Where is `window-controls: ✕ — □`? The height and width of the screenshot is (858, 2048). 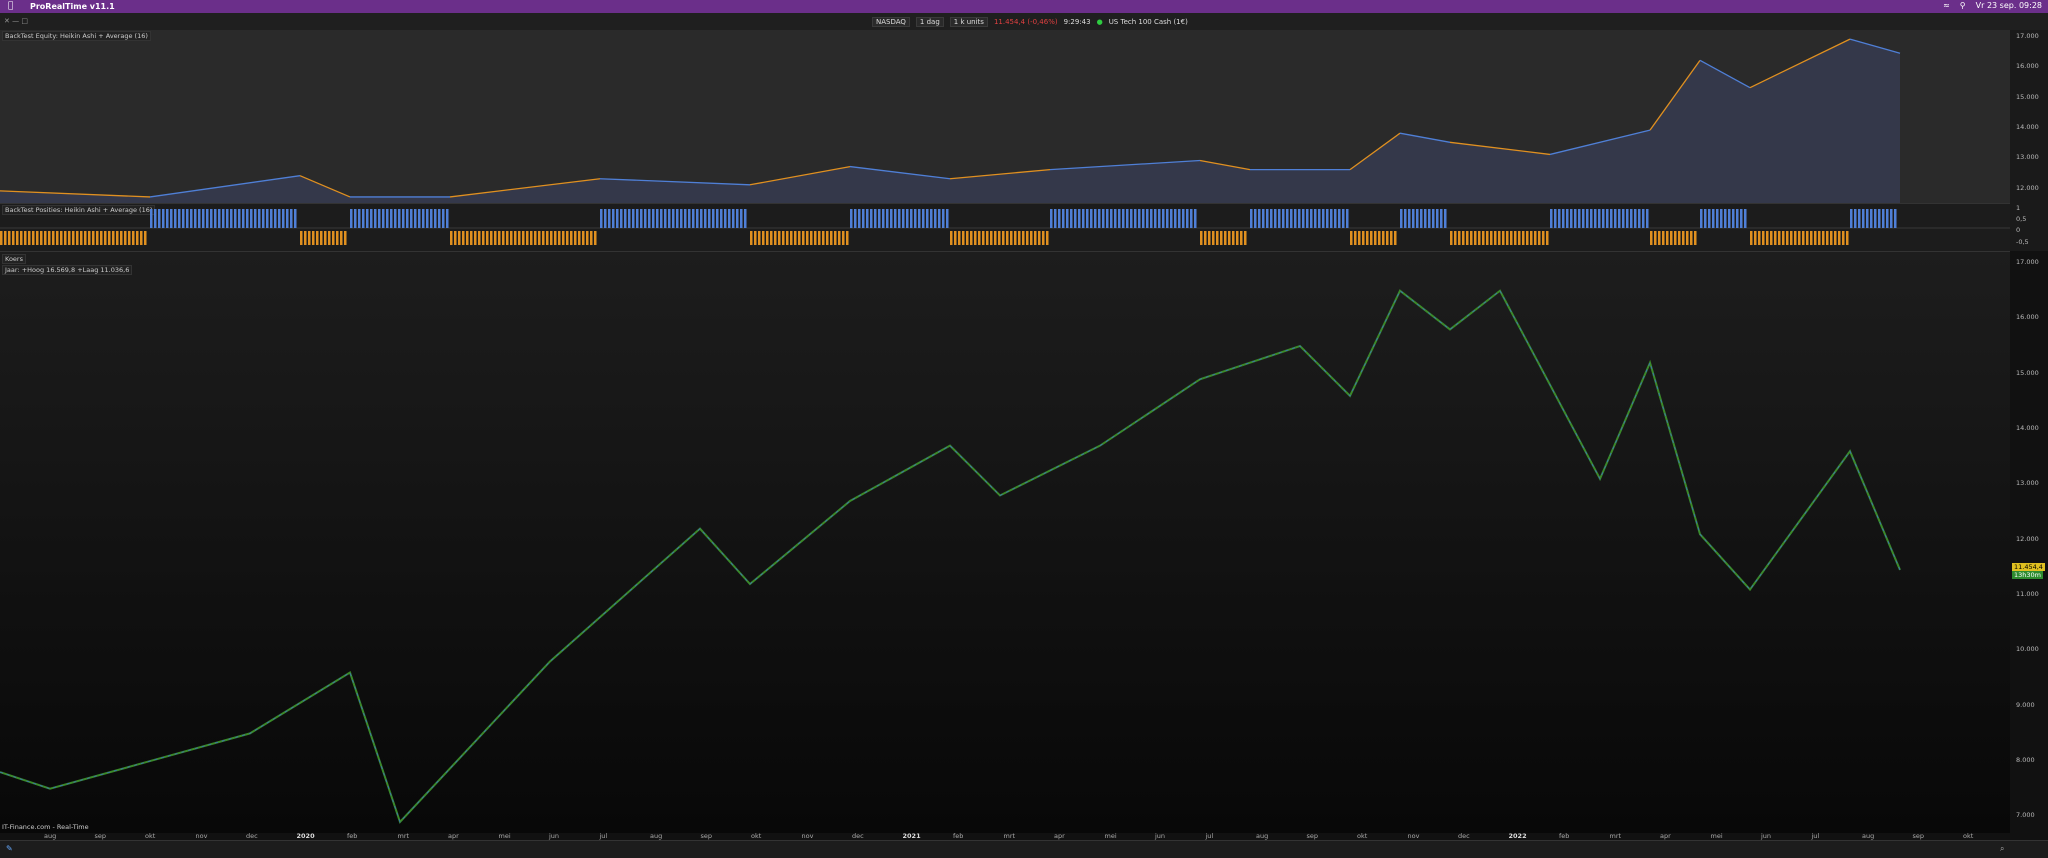
window-controls: ✕ — □ is located at coordinates (16, 21).